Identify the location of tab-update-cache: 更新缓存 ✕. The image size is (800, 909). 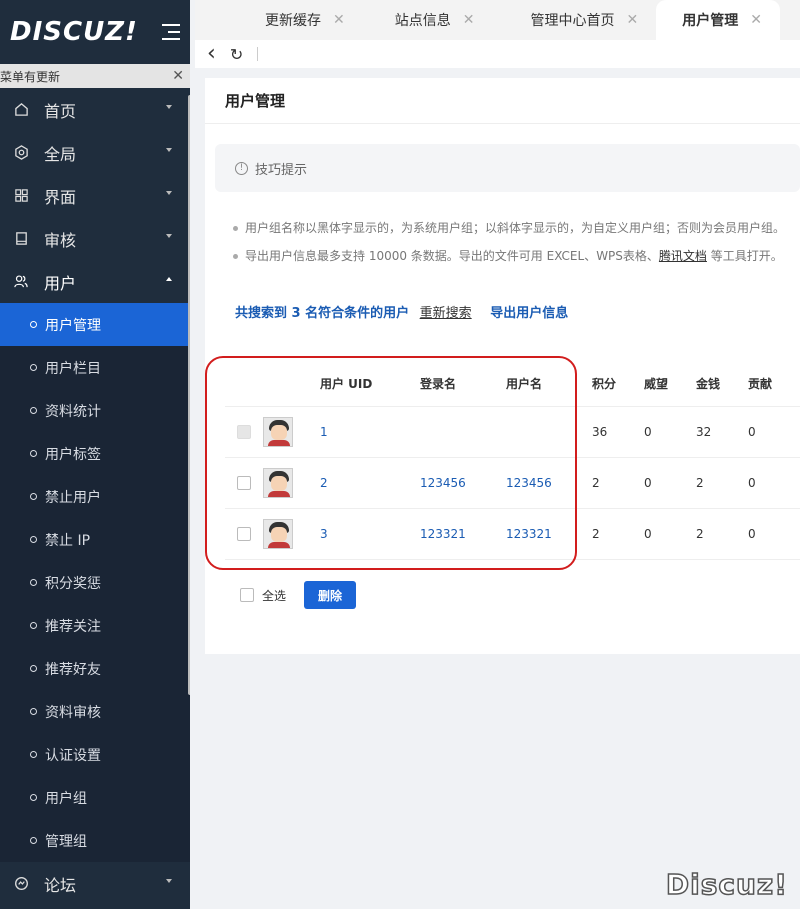
(279, 20).